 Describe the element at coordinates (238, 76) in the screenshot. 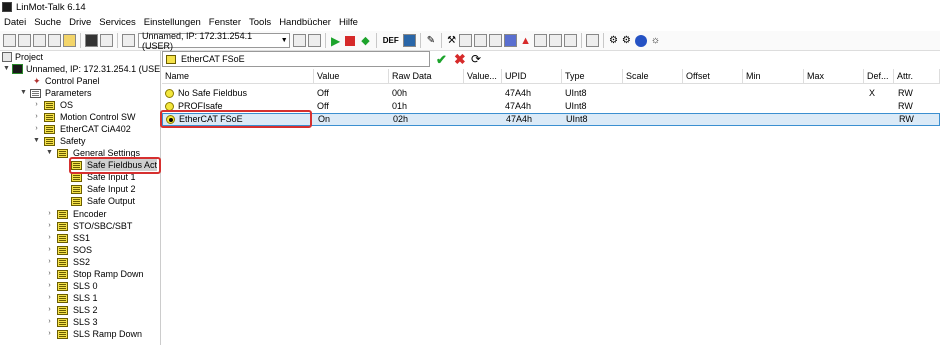

I see `col-header-name: Name` at that location.